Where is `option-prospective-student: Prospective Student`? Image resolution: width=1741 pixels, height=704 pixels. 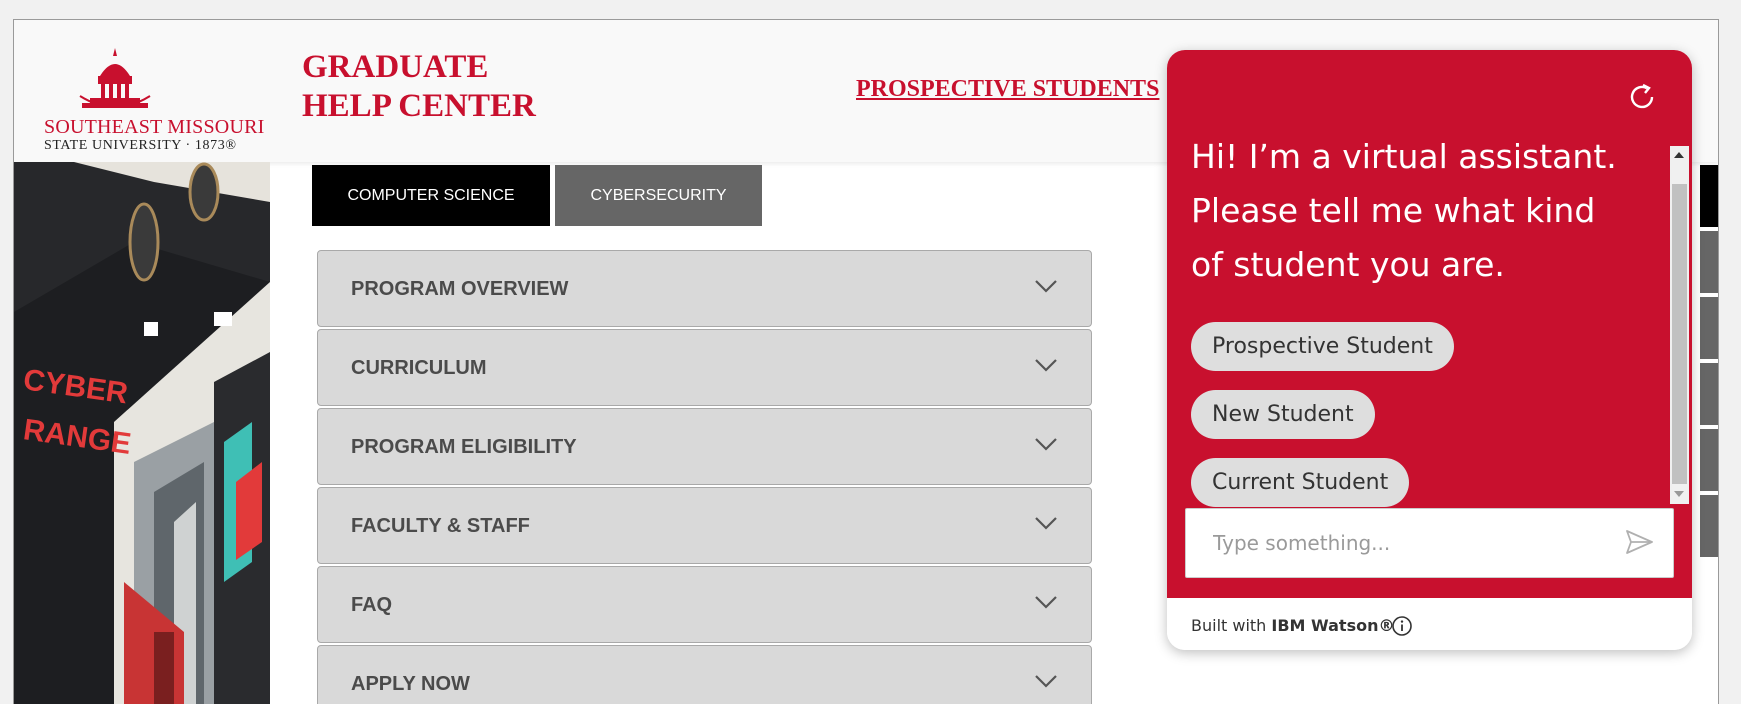 option-prospective-student: Prospective Student is located at coordinates (1322, 346).